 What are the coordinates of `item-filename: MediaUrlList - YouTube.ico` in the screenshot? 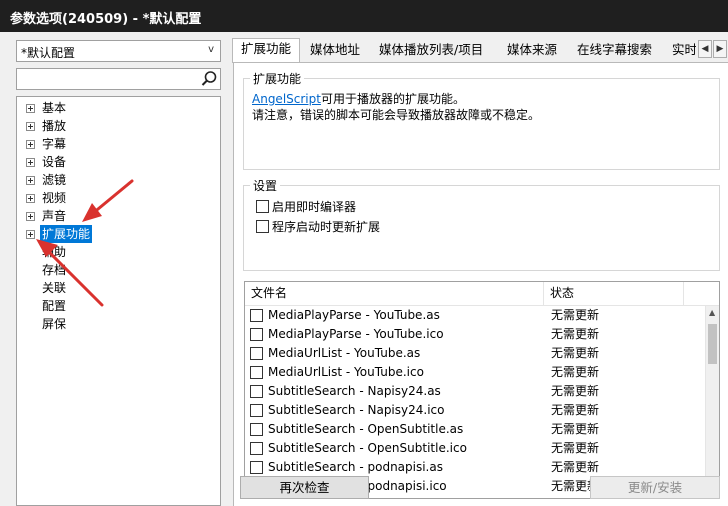 It's located at (346, 372).